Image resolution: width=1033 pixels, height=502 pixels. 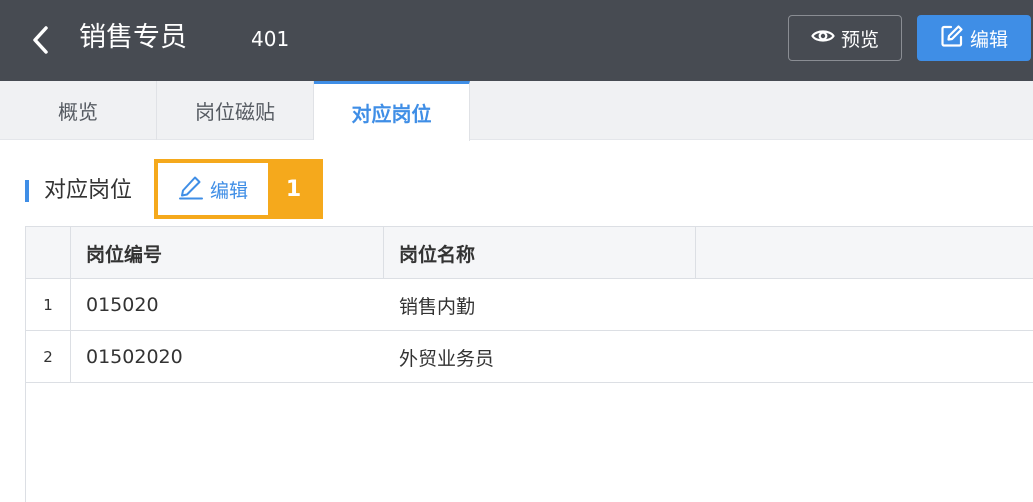 I want to click on table-header: 岗位编号 岗位名称, so click(x=529, y=253).